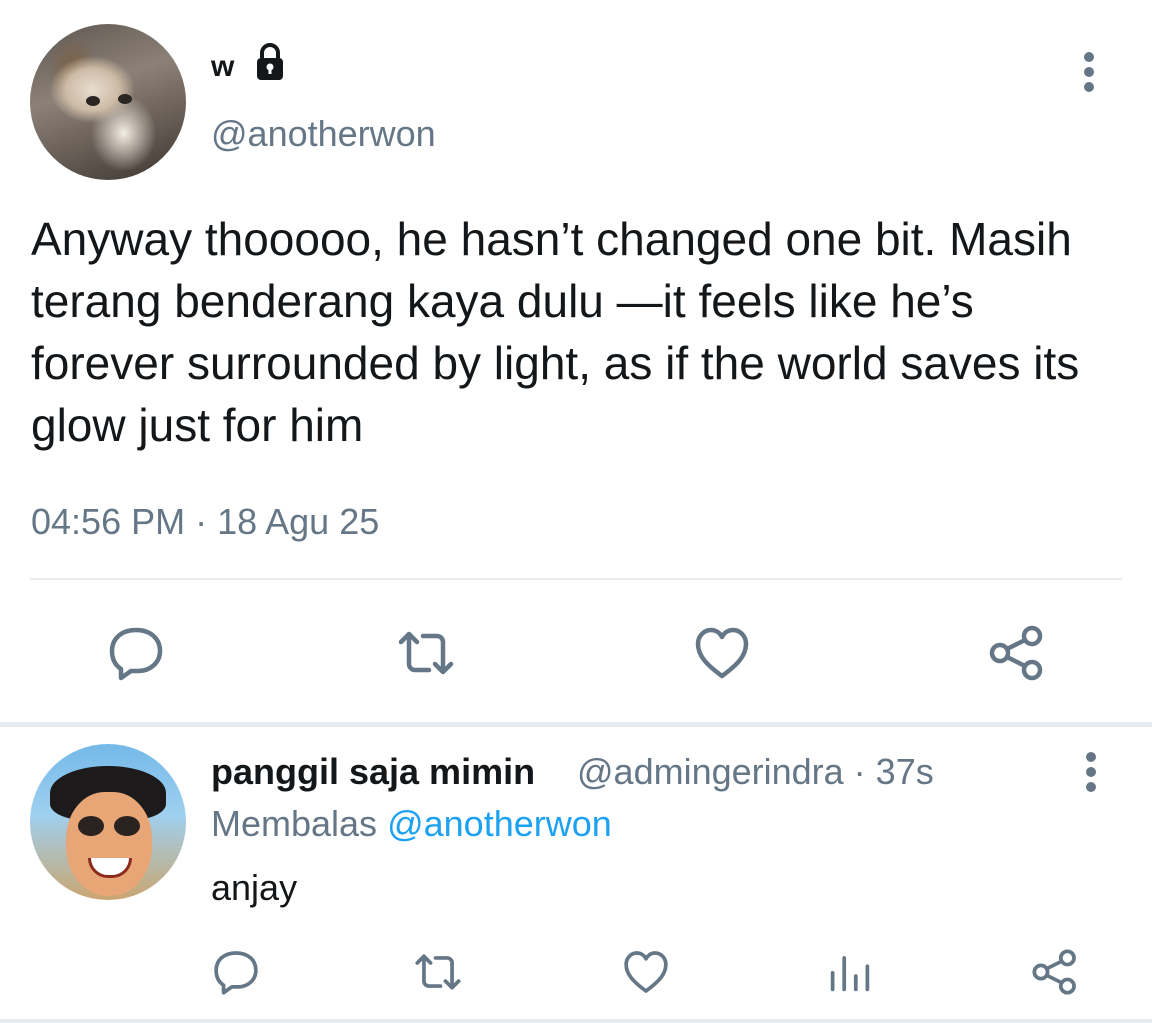 The image size is (1152, 1023). Describe the element at coordinates (108, 102) in the screenshot. I see `avatar` at that location.